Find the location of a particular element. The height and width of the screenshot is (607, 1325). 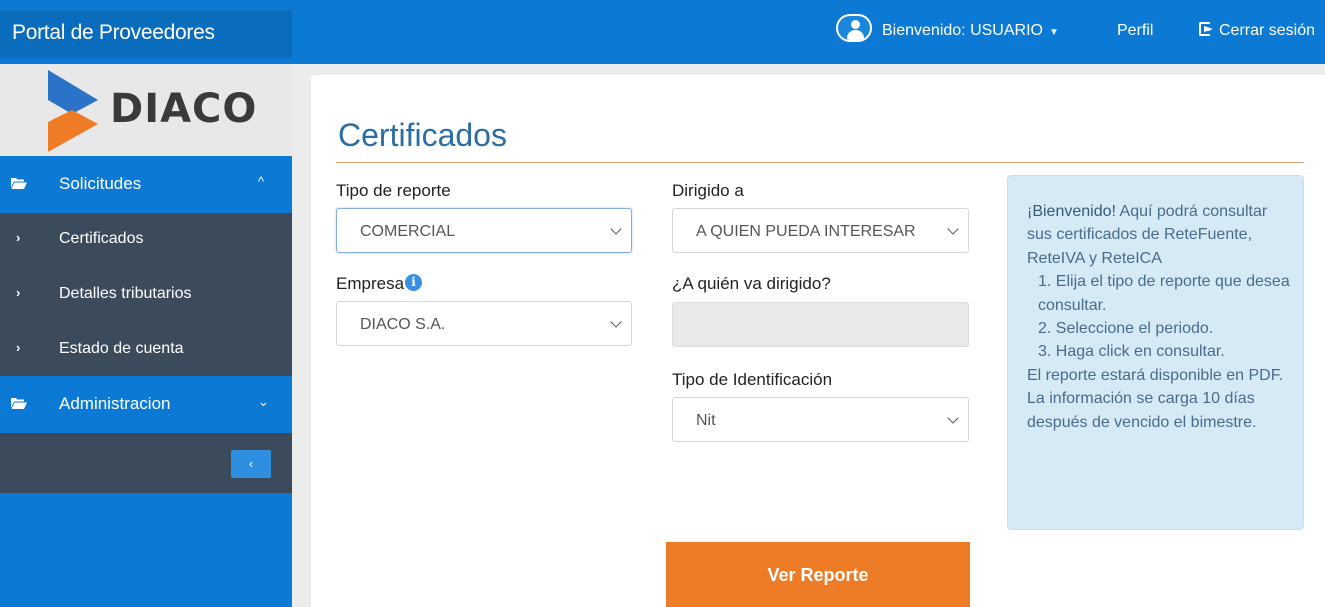

report-type-label: Tipo de reporte is located at coordinates (393, 190).